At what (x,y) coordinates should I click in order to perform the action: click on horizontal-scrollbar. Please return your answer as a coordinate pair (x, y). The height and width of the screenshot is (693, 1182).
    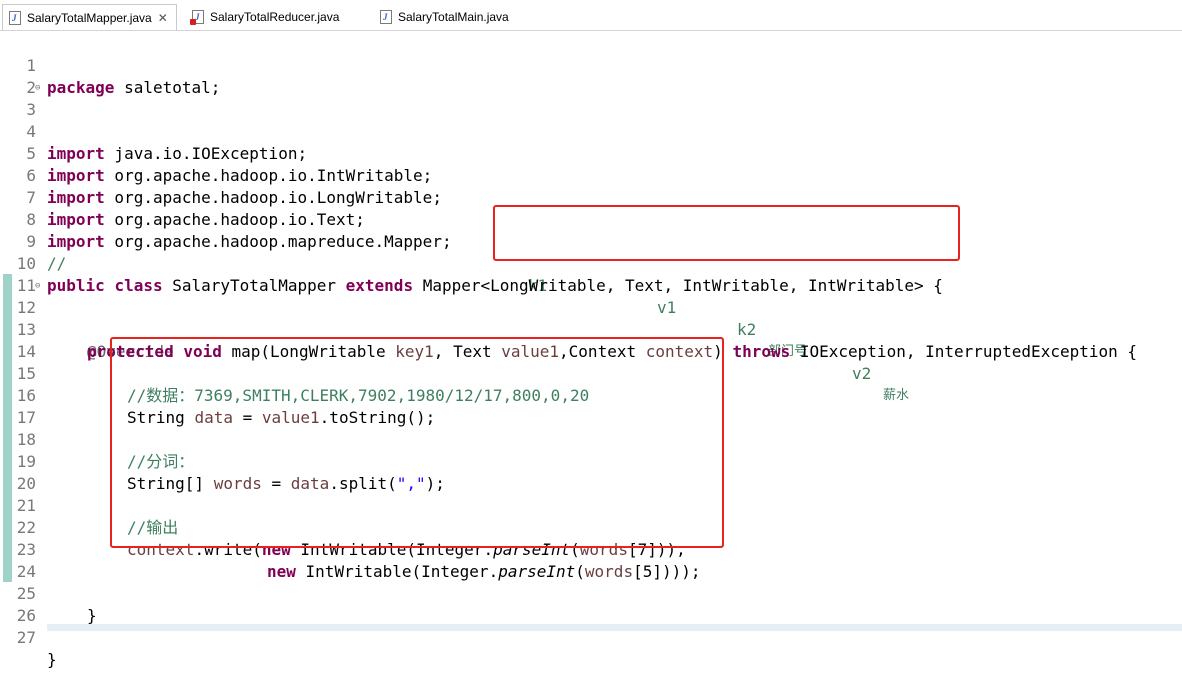
    Looking at the image, I should click on (614, 627).